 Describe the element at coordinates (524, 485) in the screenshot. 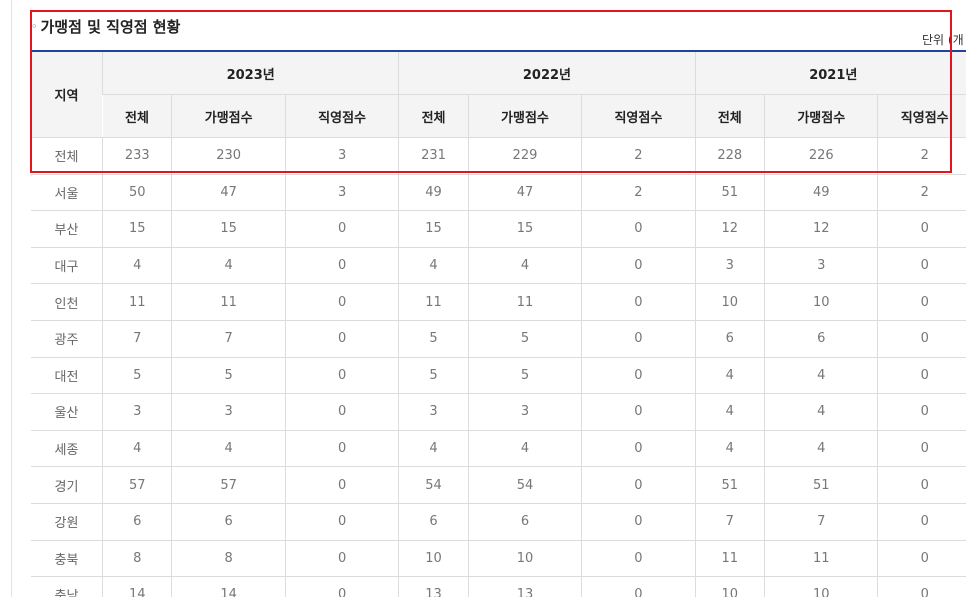

I see `value-cell: 54` at that location.